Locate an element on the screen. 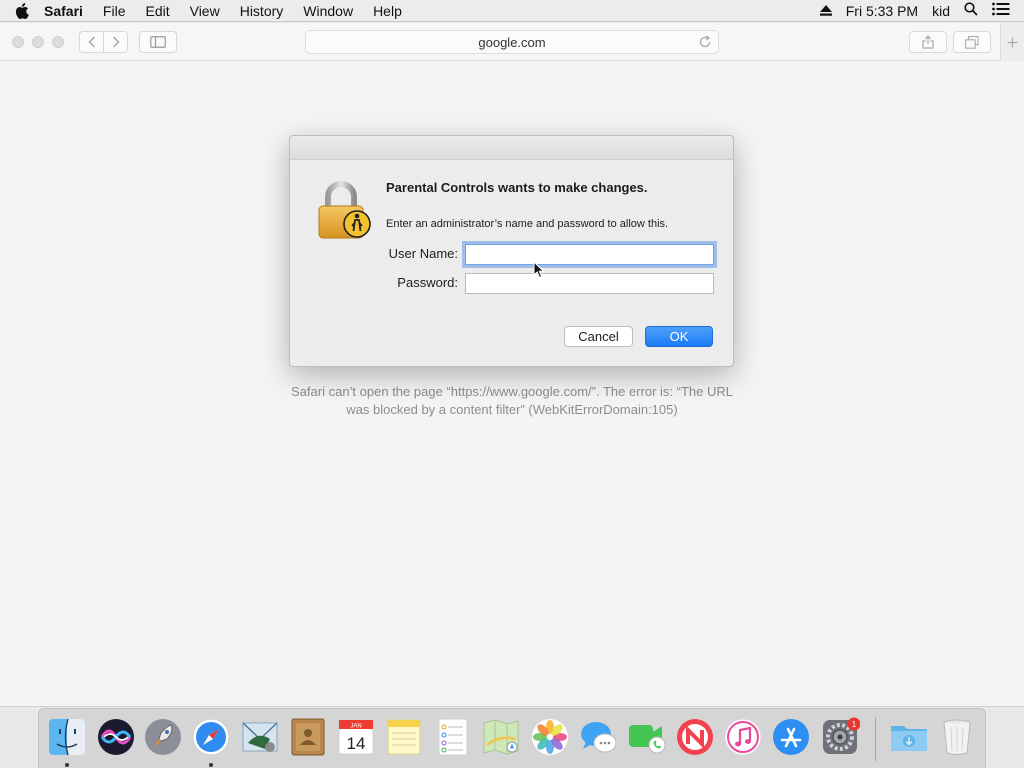  dock-trash-icon is located at coordinates (957, 737).